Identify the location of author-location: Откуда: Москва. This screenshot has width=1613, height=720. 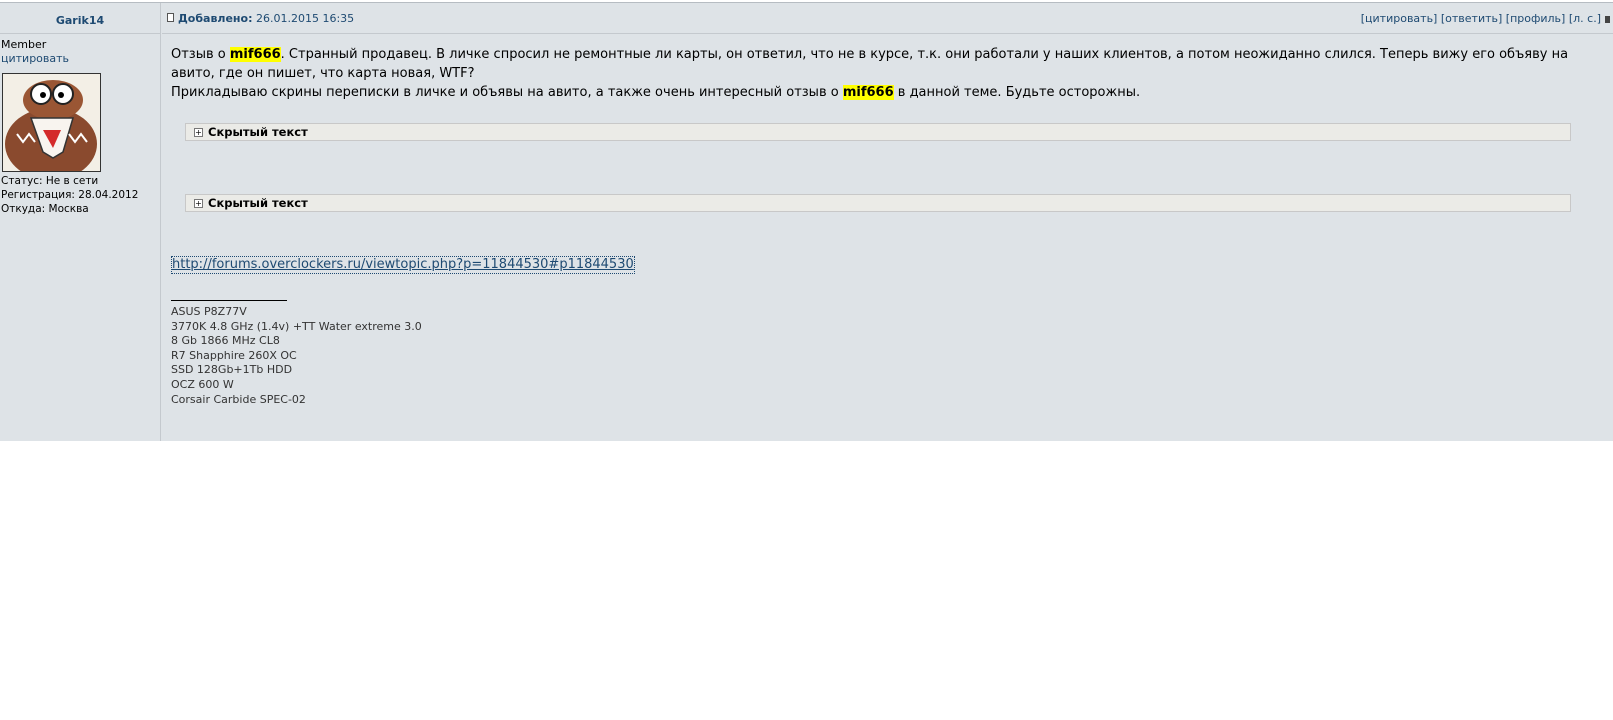
(45, 209).